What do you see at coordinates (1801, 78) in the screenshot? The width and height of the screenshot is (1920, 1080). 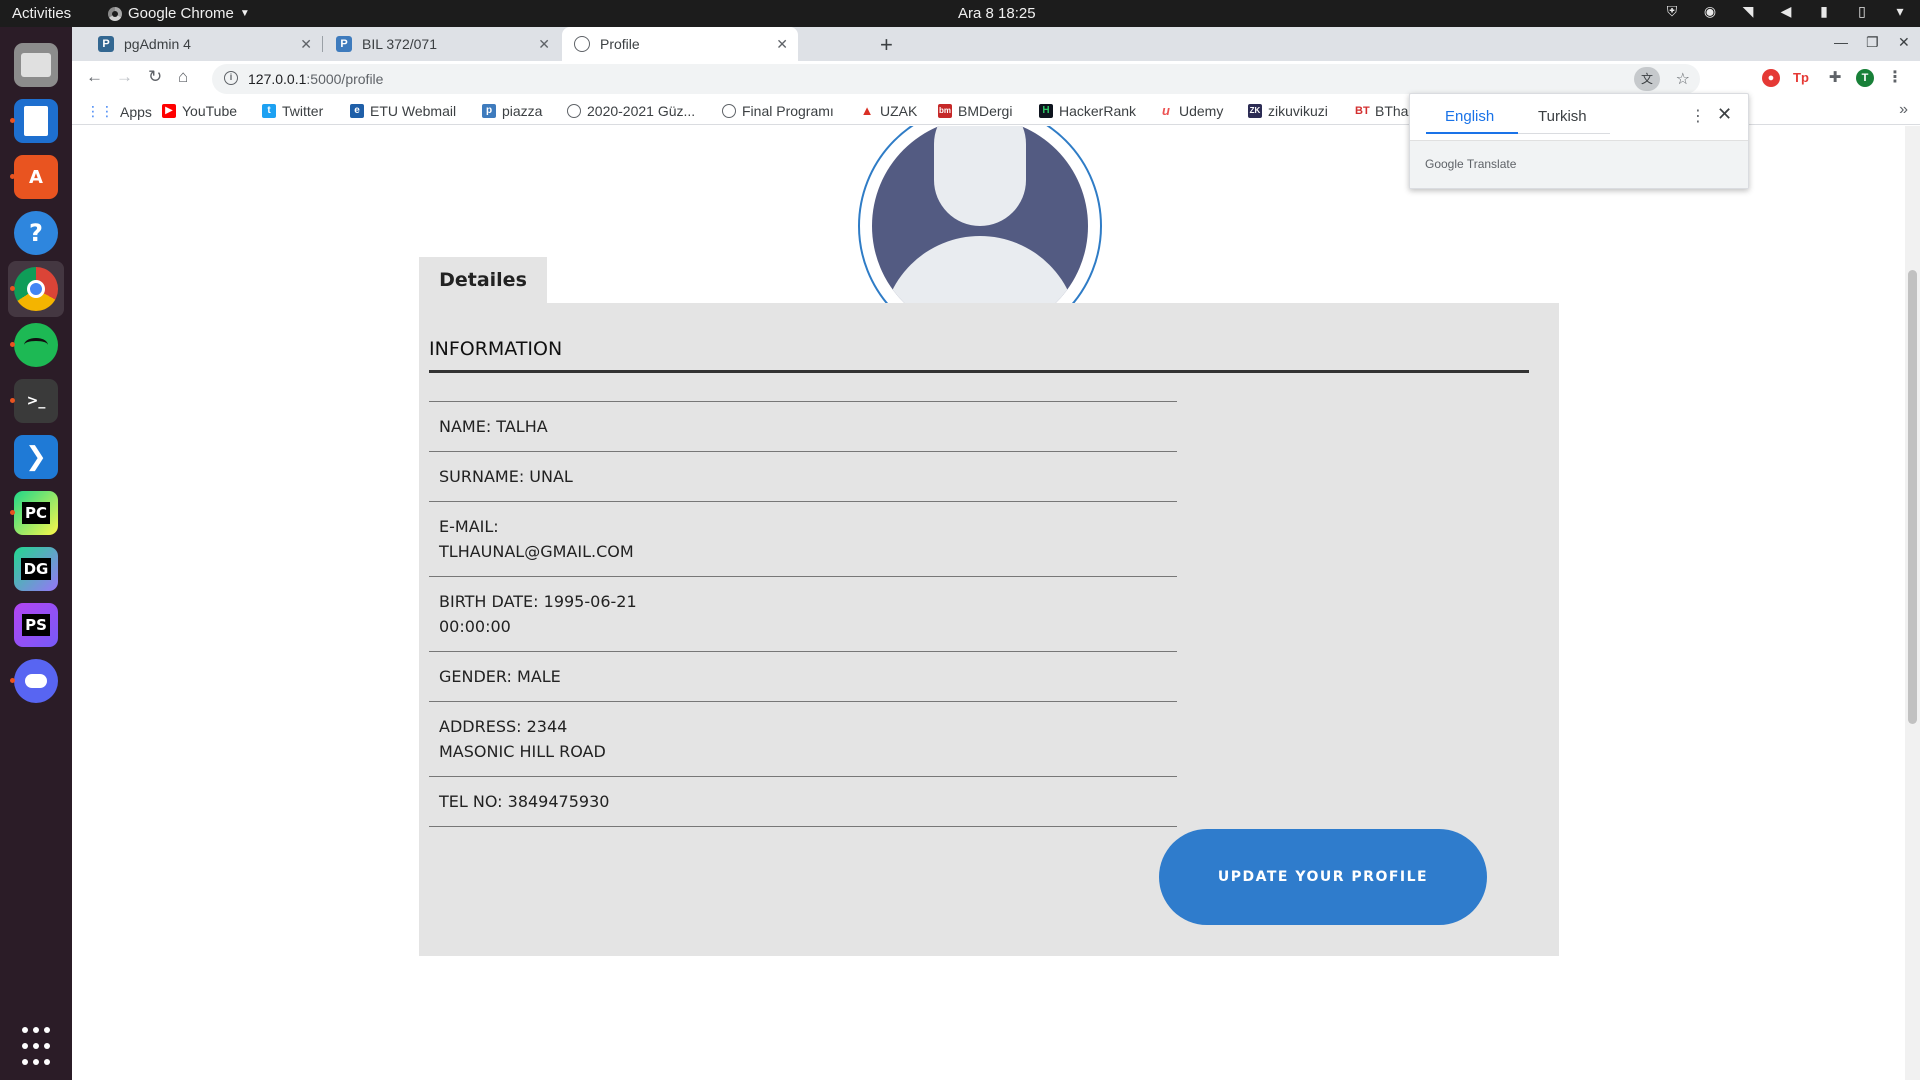 I see `extension-tp-icon: Tp` at bounding box center [1801, 78].